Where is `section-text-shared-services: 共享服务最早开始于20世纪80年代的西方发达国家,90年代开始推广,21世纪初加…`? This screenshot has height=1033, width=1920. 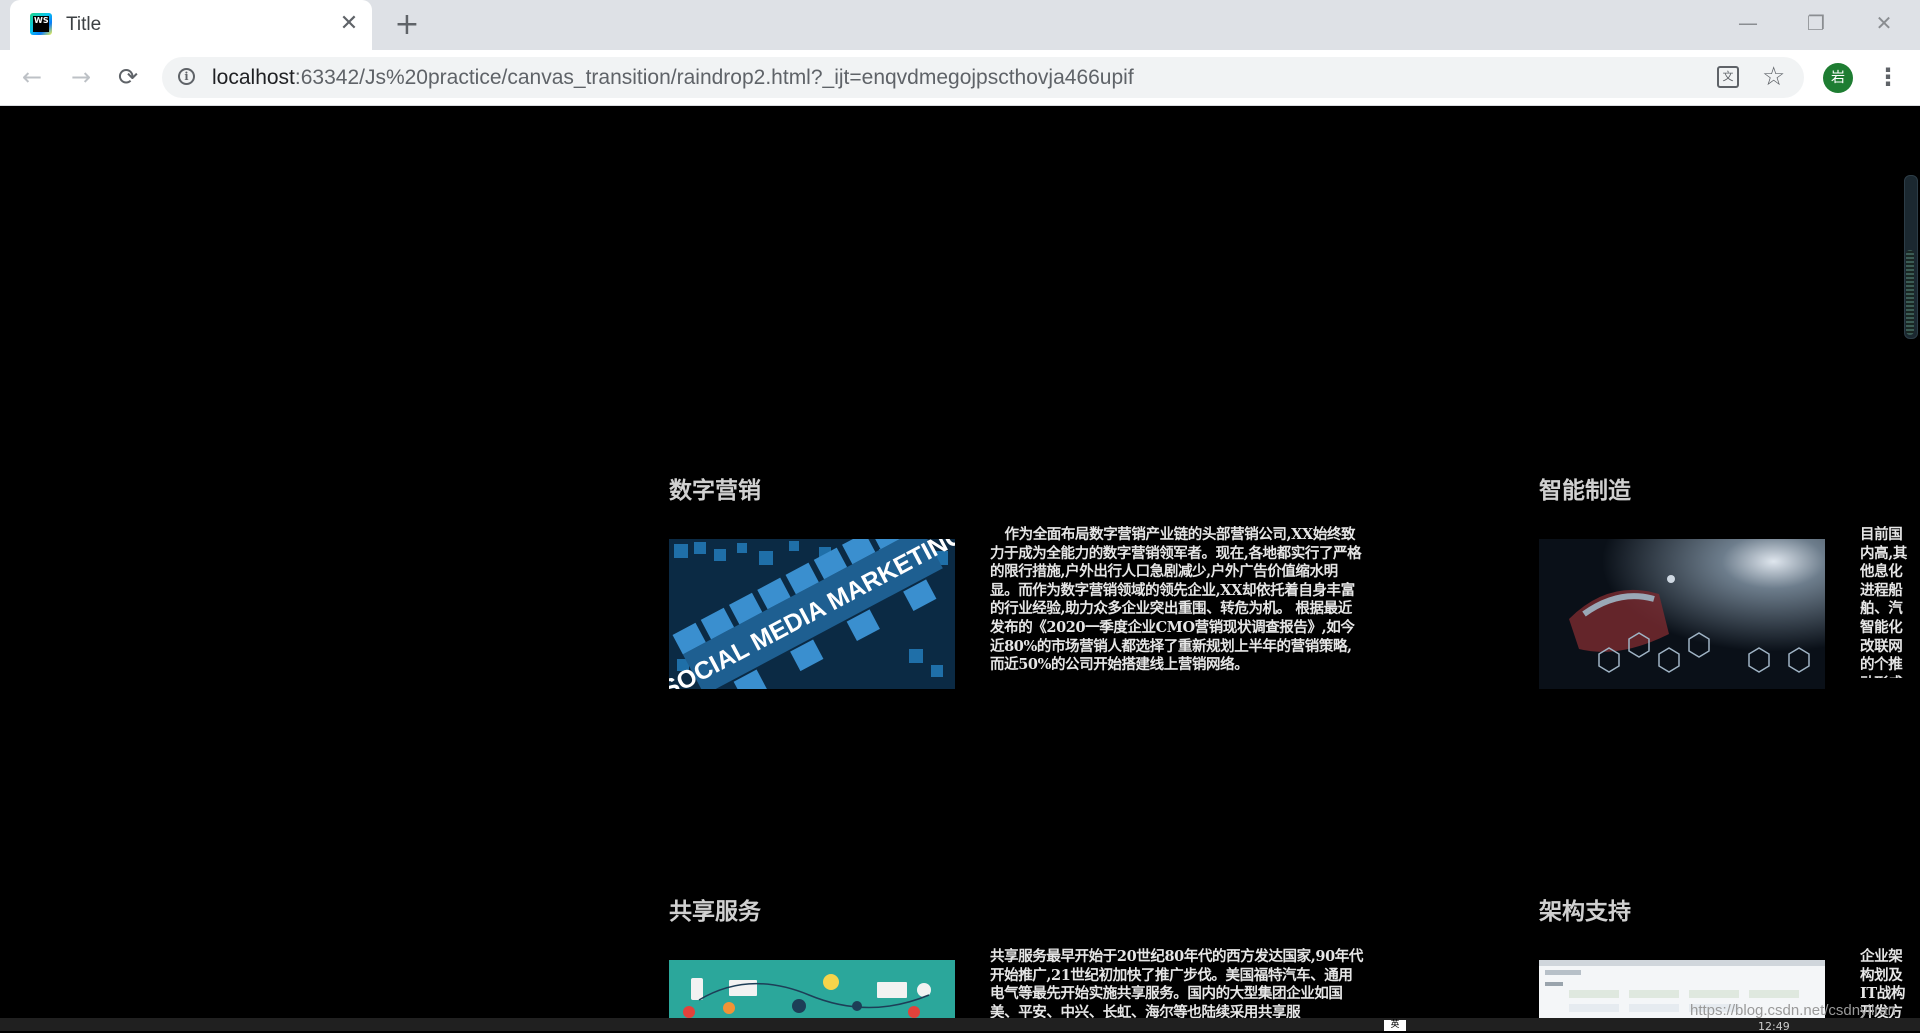 section-text-shared-services: 共享服务最早开始于20世纪80年代的西方发达国家,90年代开始推广,21世纪初加… is located at coordinates (1176, 983).